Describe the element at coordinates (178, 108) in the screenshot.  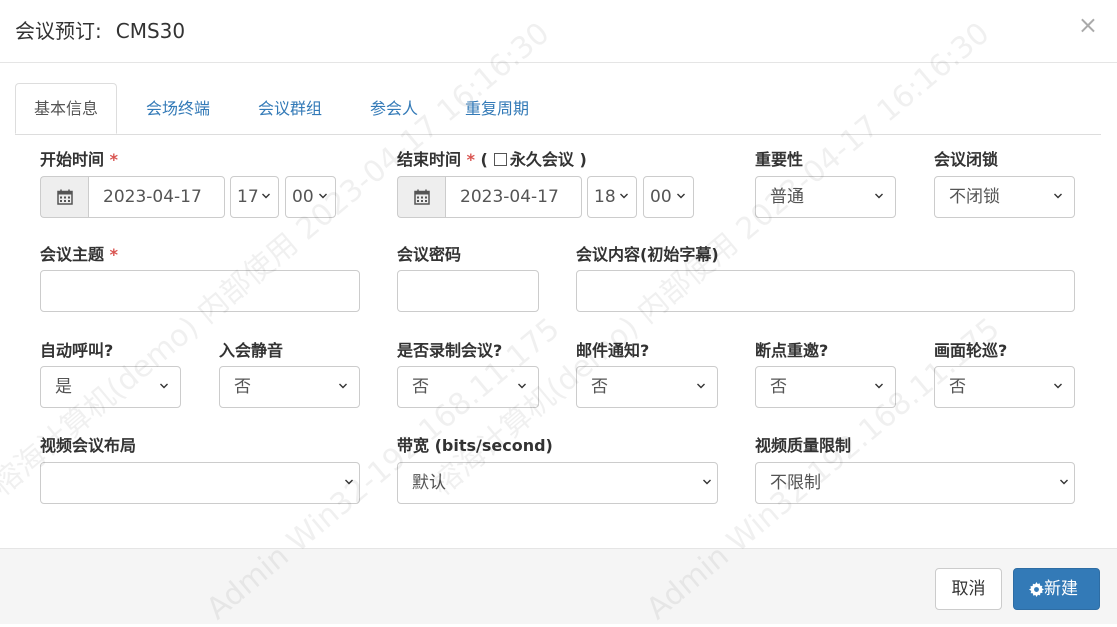
I see `tab-endpoints: 会场终端` at that location.